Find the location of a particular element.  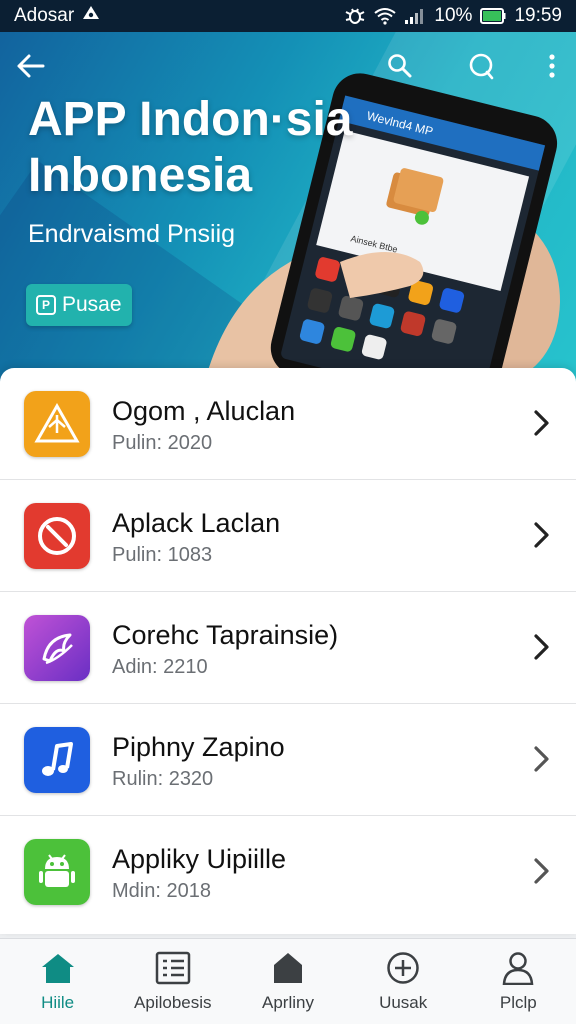

back-arrow-icon is located at coordinates (31, 66).